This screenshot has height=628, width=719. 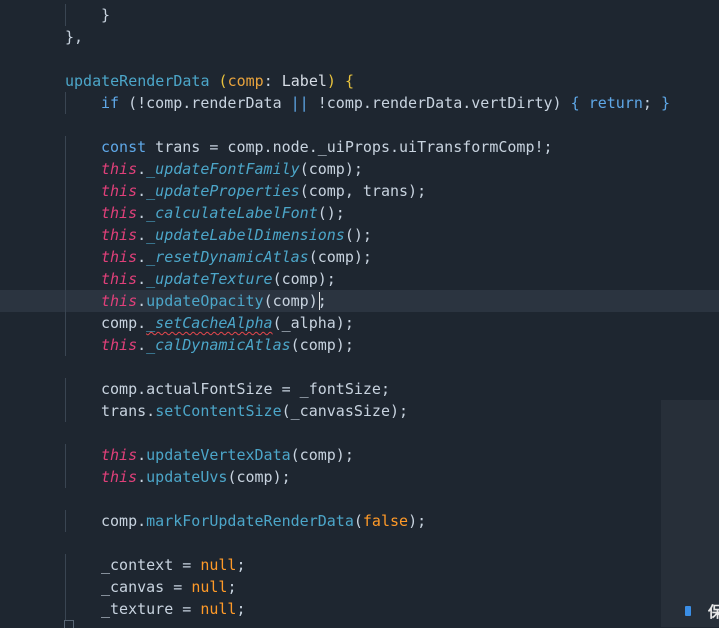 I want to click on code-token: _calculateLabelFont, so click(x=232, y=213).